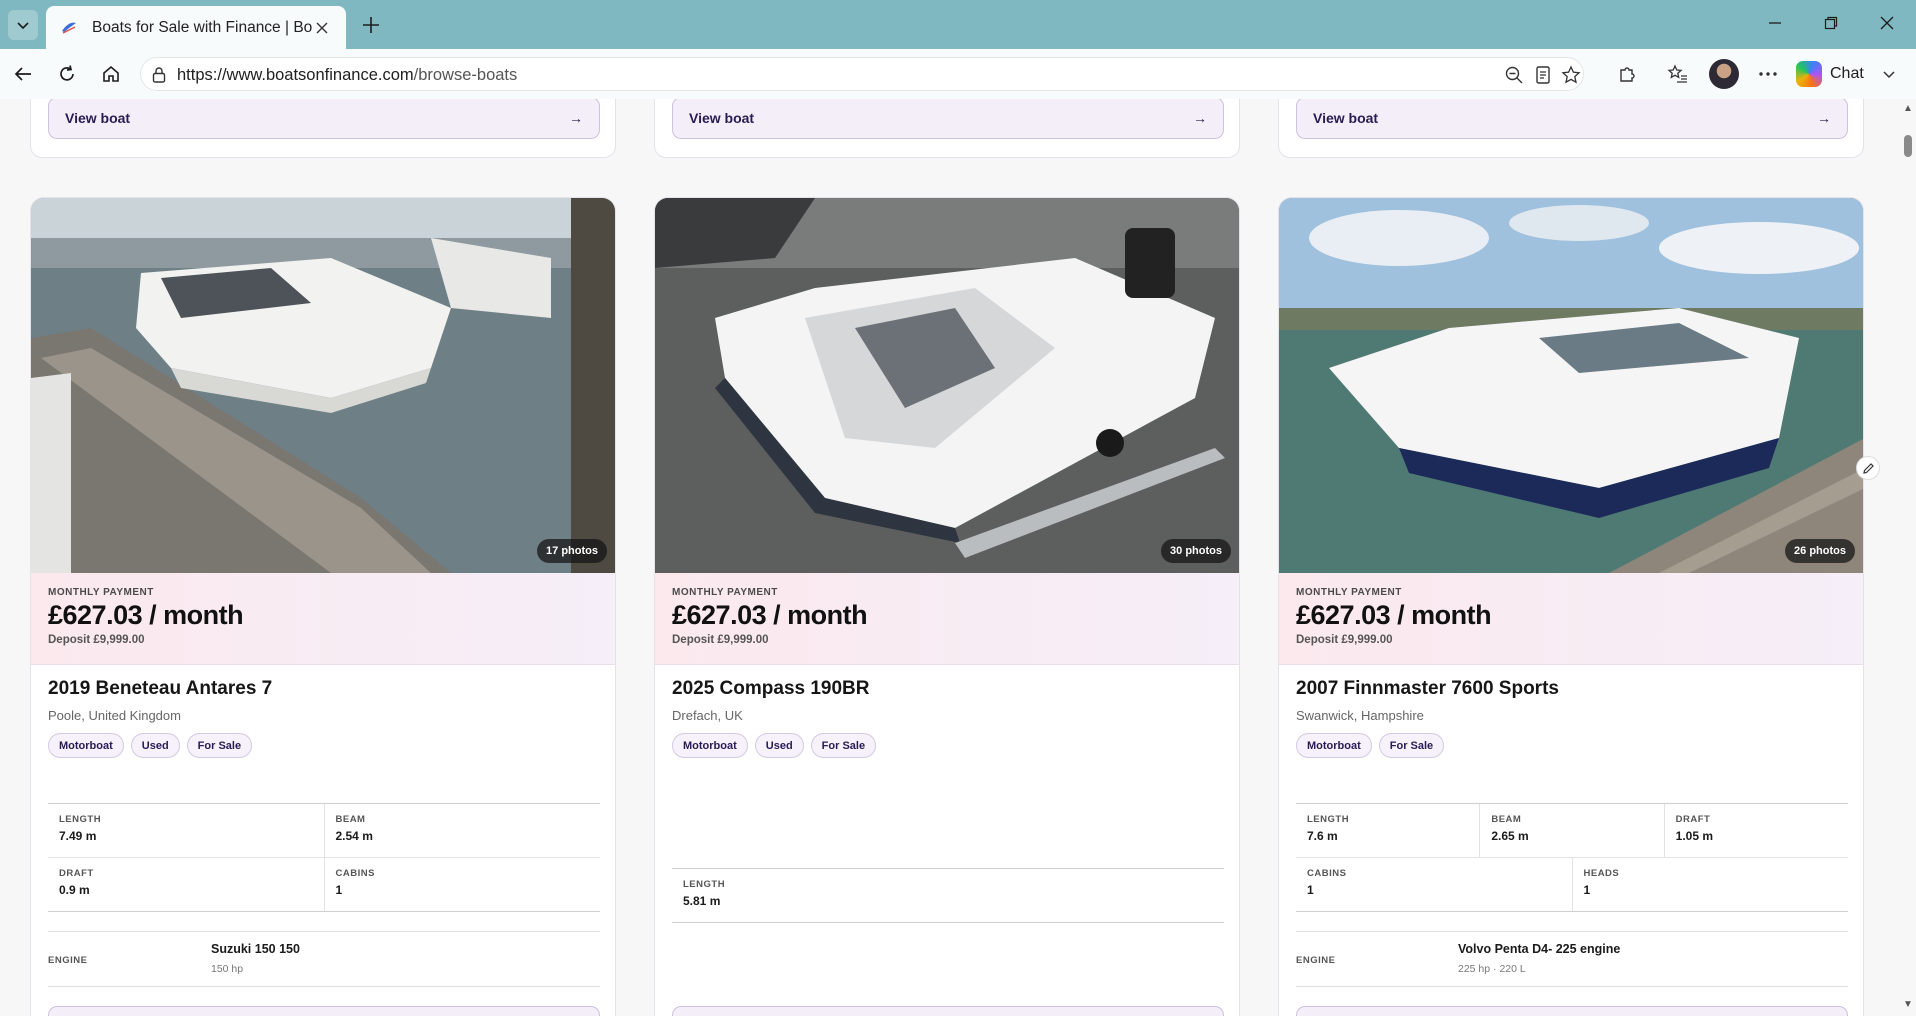 This screenshot has height=1016, width=1916. I want to click on favorite-star-icon, so click(1571, 75).